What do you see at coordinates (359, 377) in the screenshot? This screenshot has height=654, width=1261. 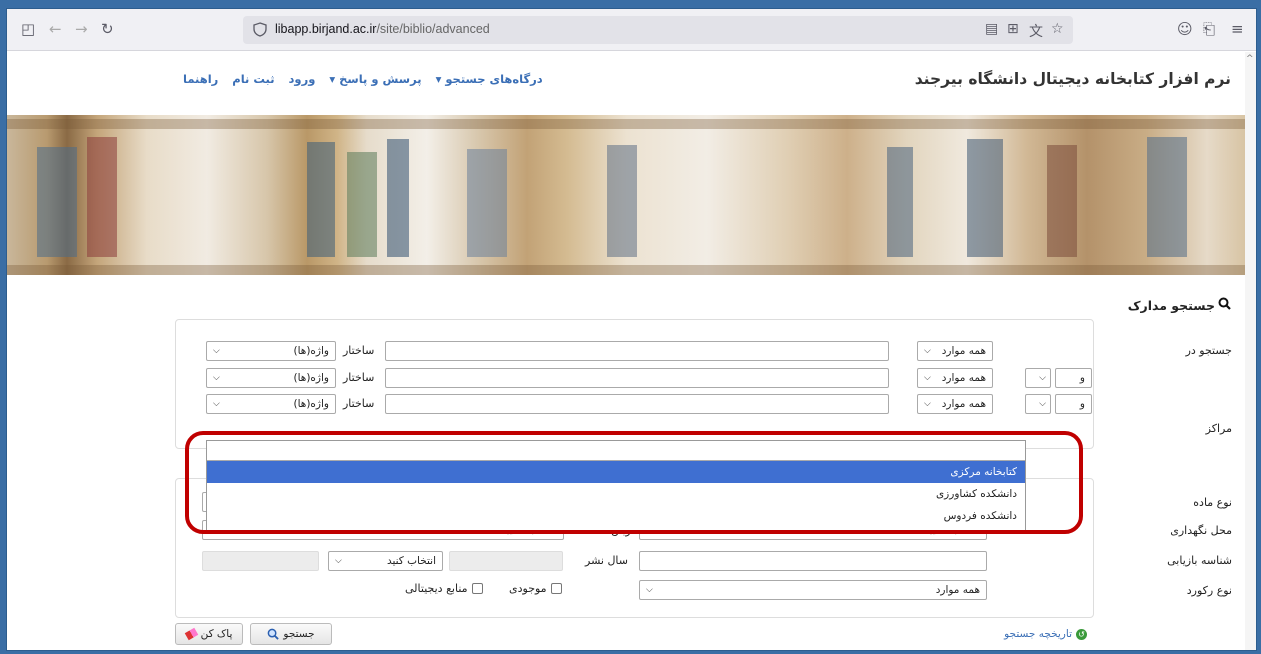 I see `structure-label-2: ساختار` at bounding box center [359, 377].